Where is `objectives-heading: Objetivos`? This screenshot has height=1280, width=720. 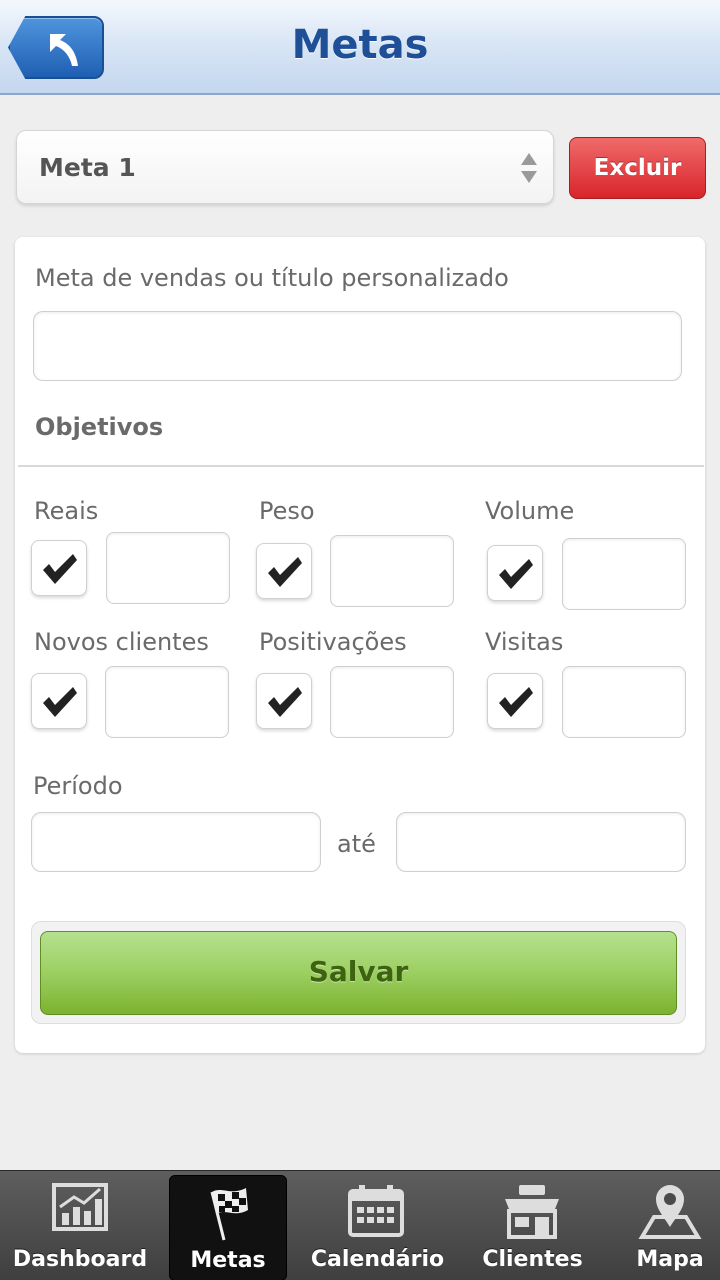 objectives-heading: Objetivos is located at coordinates (99, 427).